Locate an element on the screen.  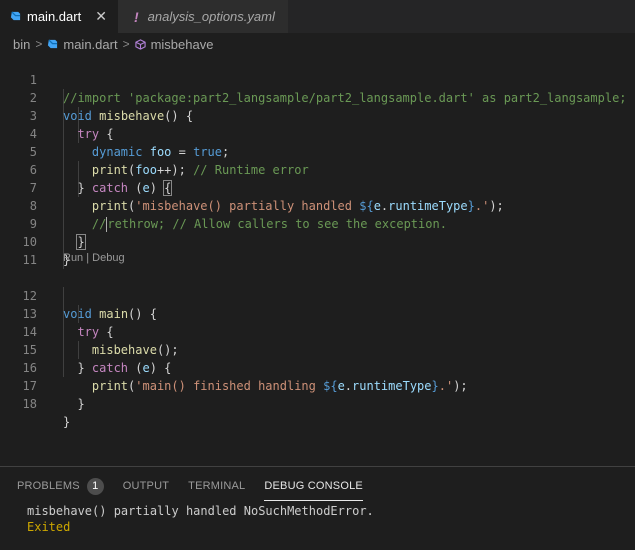
tab-label: main.dart is located at coordinates (54, 16).